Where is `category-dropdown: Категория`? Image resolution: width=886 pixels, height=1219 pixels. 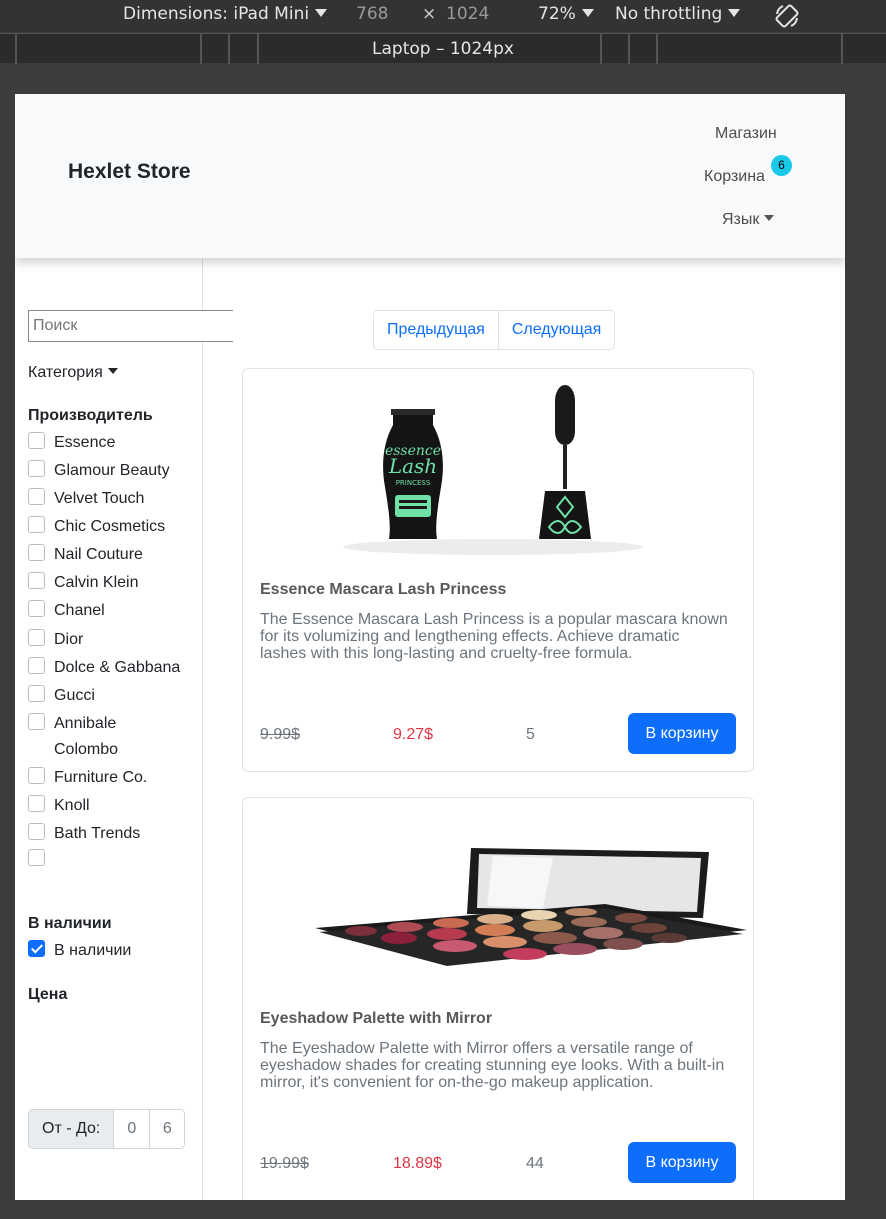 category-dropdown: Категория is located at coordinates (73, 373).